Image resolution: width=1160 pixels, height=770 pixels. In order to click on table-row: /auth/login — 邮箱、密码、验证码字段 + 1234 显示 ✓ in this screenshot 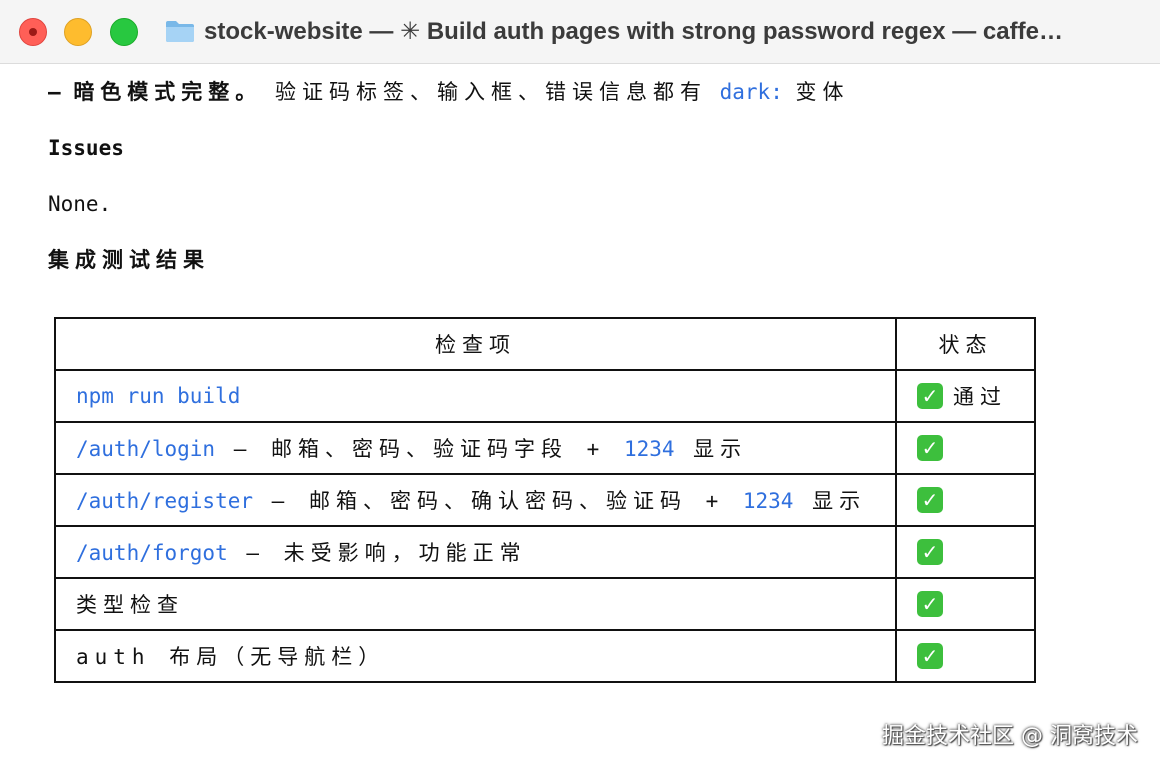, I will do `click(545, 448)`.